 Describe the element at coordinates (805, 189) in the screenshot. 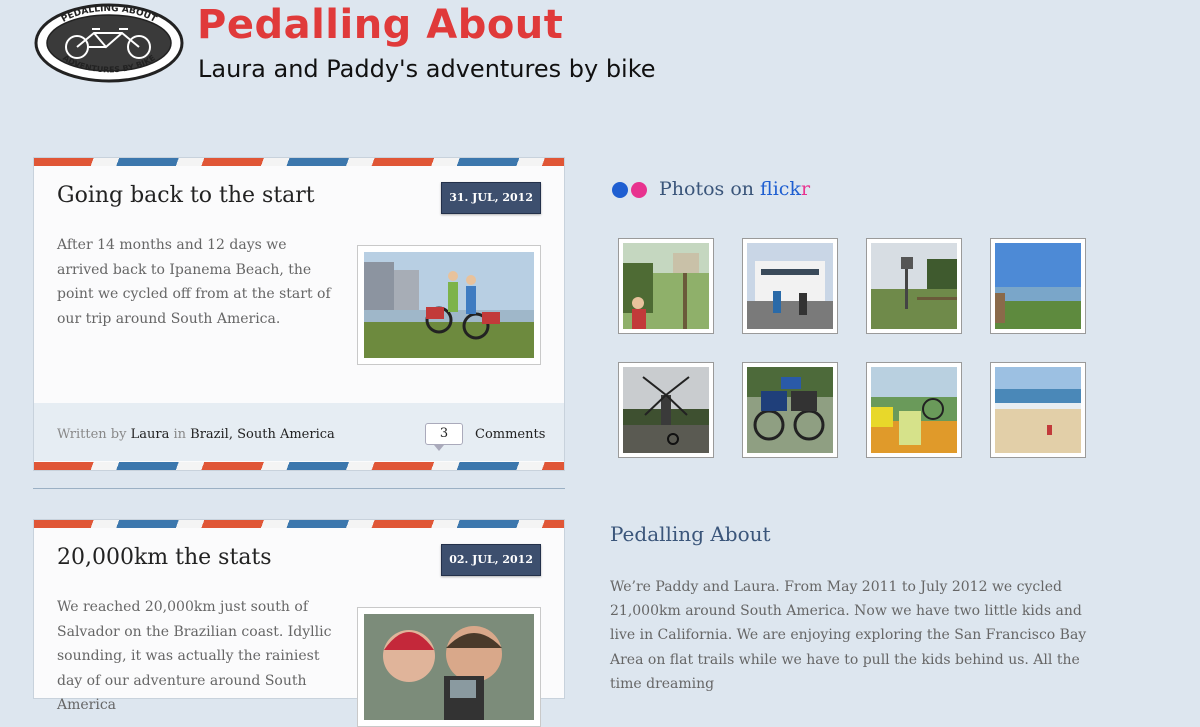

I see `flickr-word-pink: r` at that location.